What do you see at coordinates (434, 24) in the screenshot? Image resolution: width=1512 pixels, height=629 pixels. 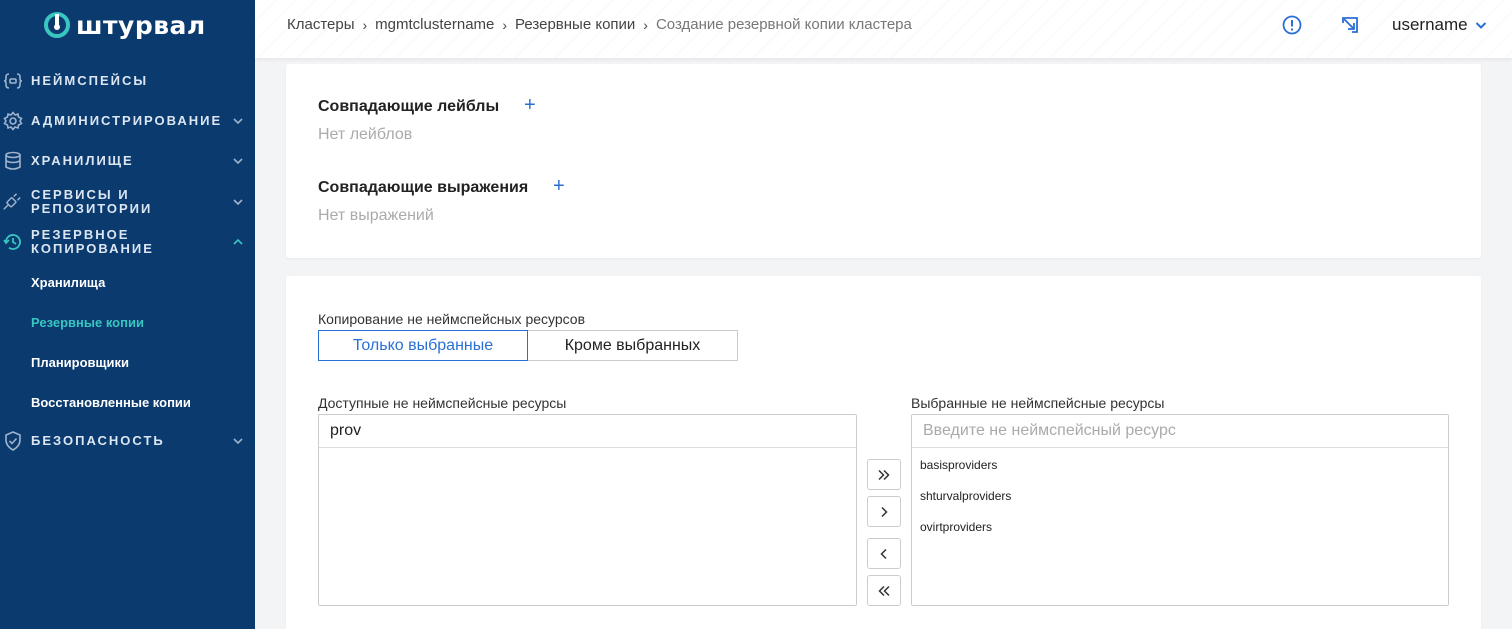 I see `breadcrumb-cluster: mgmtclustername` at bounding box center [434, 24].